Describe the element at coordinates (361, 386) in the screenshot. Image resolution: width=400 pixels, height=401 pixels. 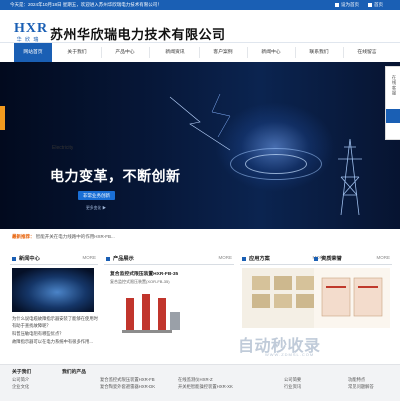
I see `footer-link: 常见问题解答` at that location.